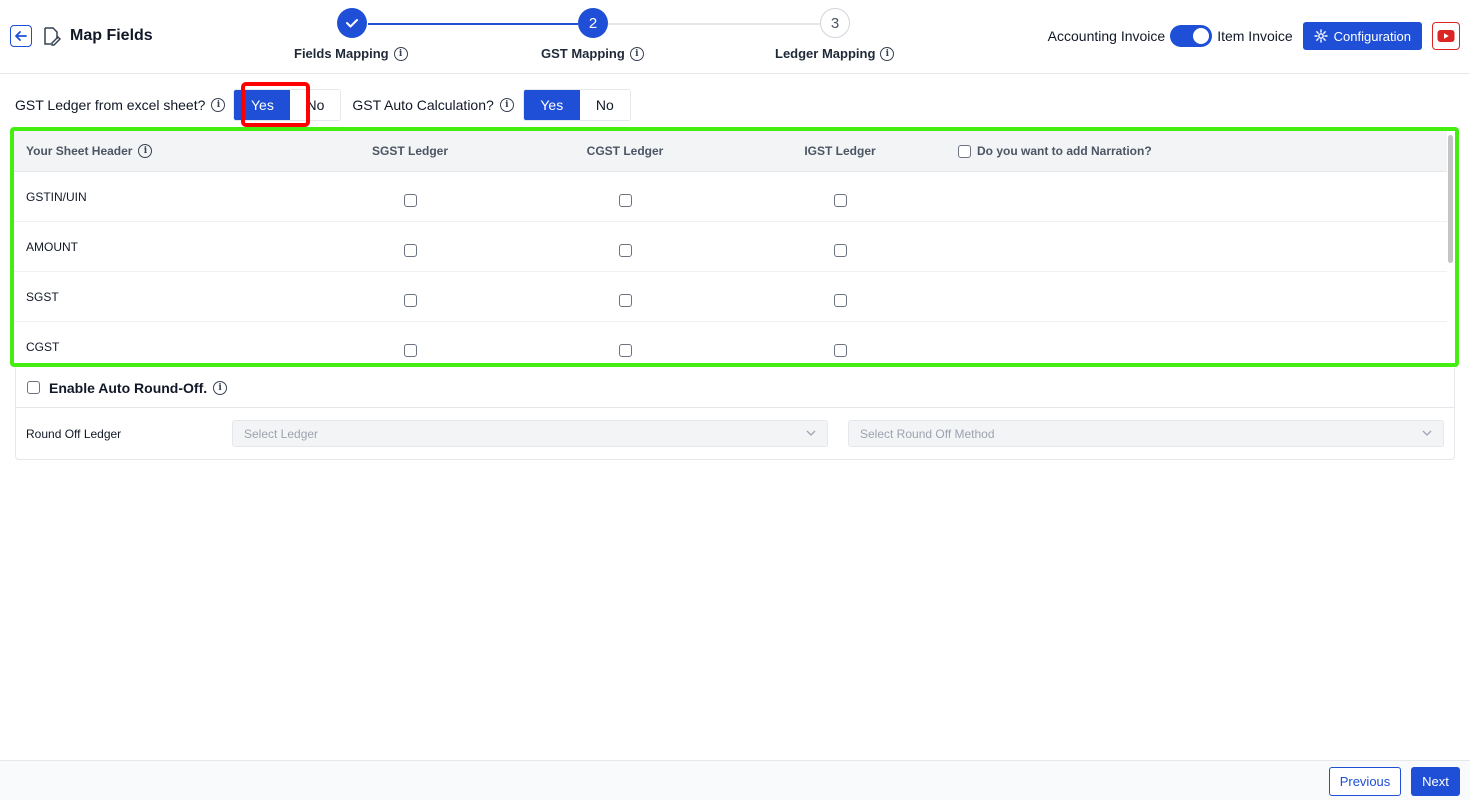 The height and width of the screenshot is (800, 1470). What do you see at coordinates (730, 197) in the screenshot?
I see `table-row: GSTIN/UIN` at bounding box center [730, 197].